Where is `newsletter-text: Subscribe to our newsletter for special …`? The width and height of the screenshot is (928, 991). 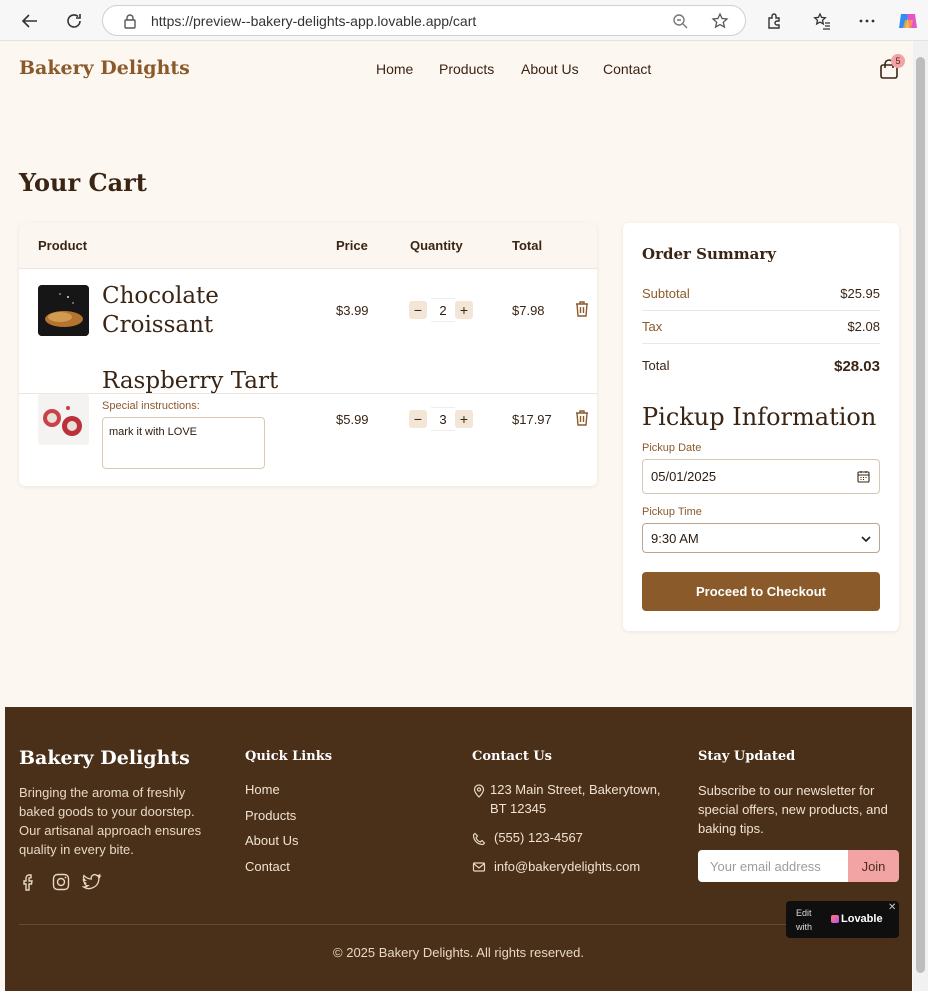
newsletter-text: Subscribe to our newsletter for special … is located at coordinates (793, 809).